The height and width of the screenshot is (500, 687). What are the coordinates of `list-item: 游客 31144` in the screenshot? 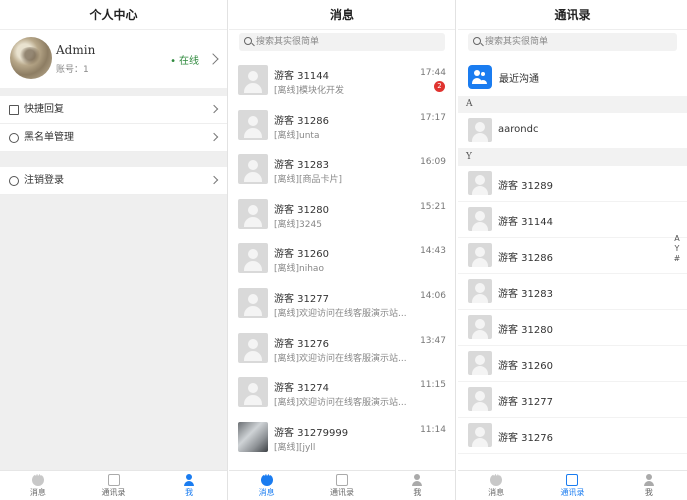 It's located at (572, 220).